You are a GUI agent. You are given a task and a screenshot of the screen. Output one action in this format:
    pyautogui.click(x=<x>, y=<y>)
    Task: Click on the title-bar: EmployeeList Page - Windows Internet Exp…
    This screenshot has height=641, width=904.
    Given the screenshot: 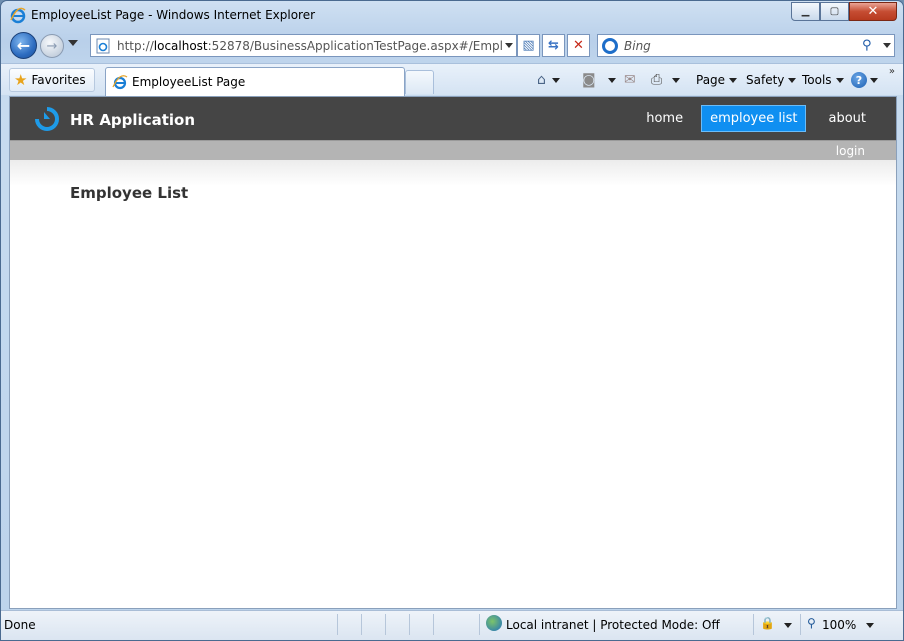 What is the action you would take?
    pyautogui.click(x=452, y=15)
    